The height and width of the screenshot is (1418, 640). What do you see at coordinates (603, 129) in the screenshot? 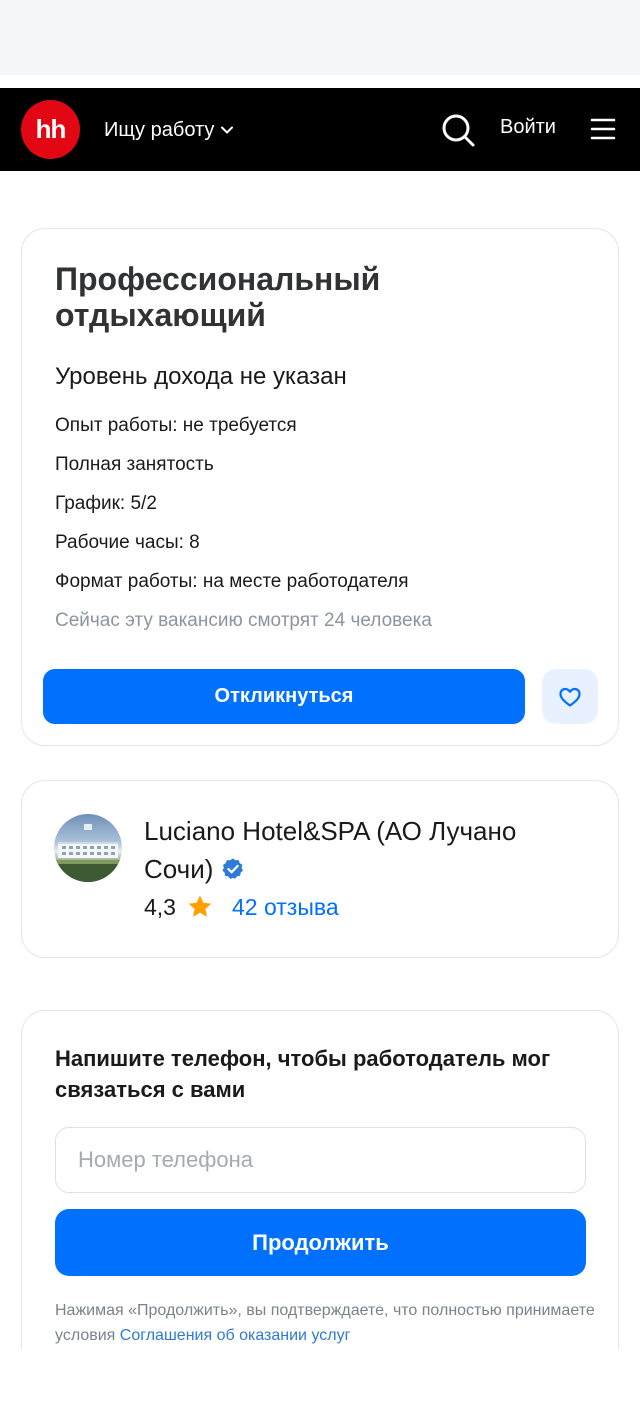
I see `hamburger-menu-icon` at bounding box center [603, 129].